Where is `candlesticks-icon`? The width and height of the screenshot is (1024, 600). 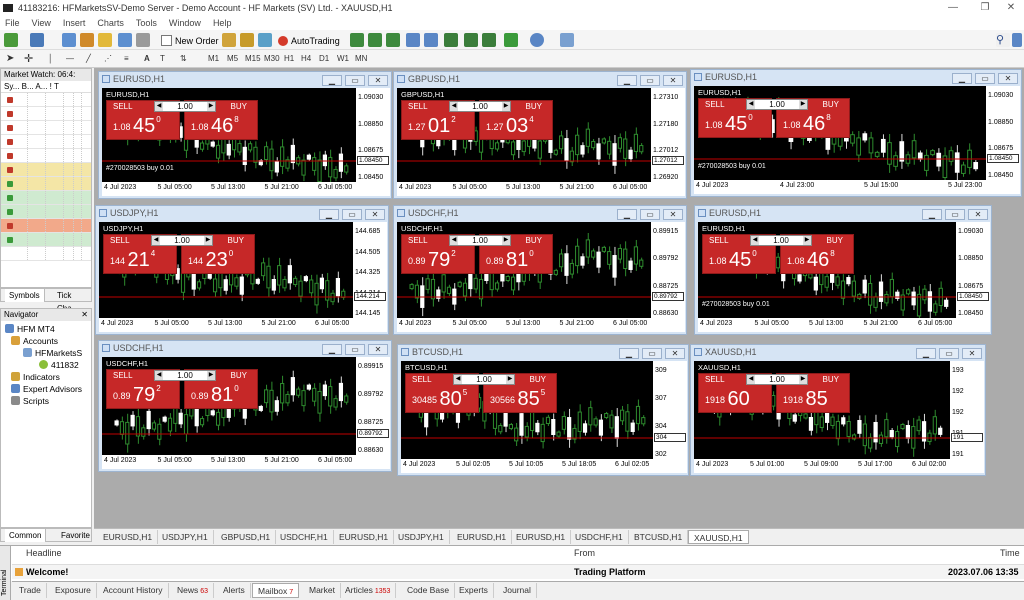 candlesticks-icon is located at coordinates (375, 40).